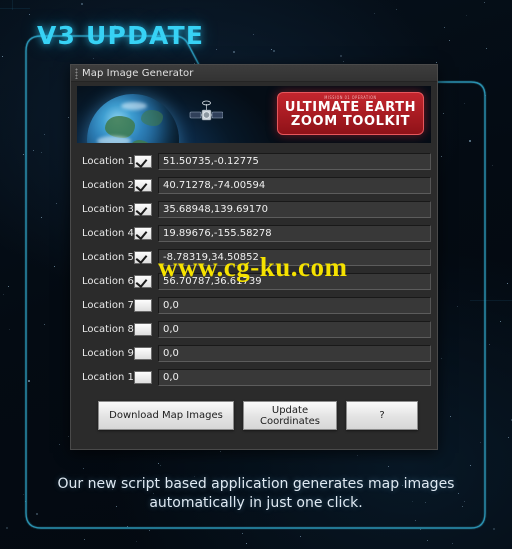 Image resolution: width=512 pixels, height=549 pixels. I want to click on location-label: Location 6:, so click(110, 281).